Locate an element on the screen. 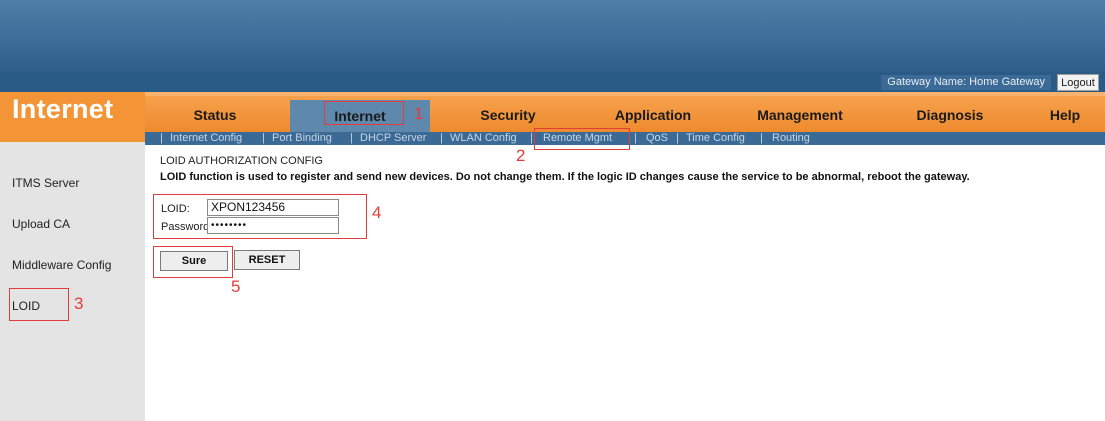 The height and width of the screenshot is (421, 1105). tab-diagnosis: Diagnosis is located at coordinates (950, 115).